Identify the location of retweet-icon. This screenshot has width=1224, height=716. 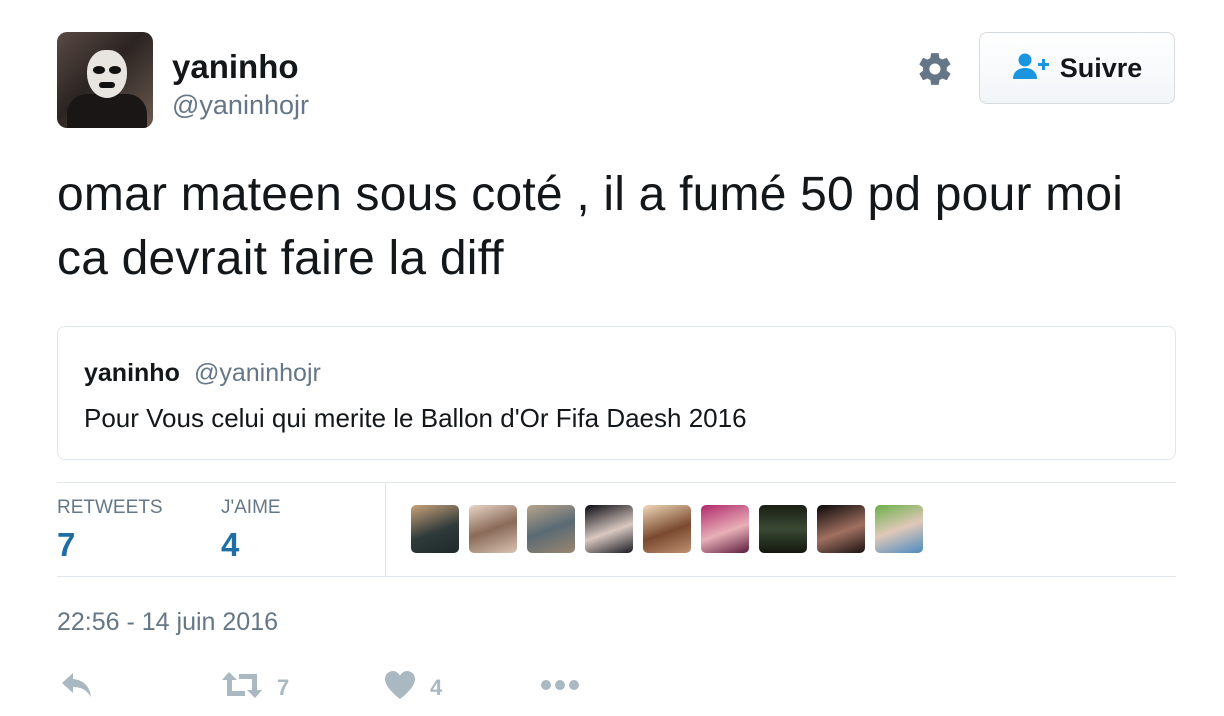
(242, 687).